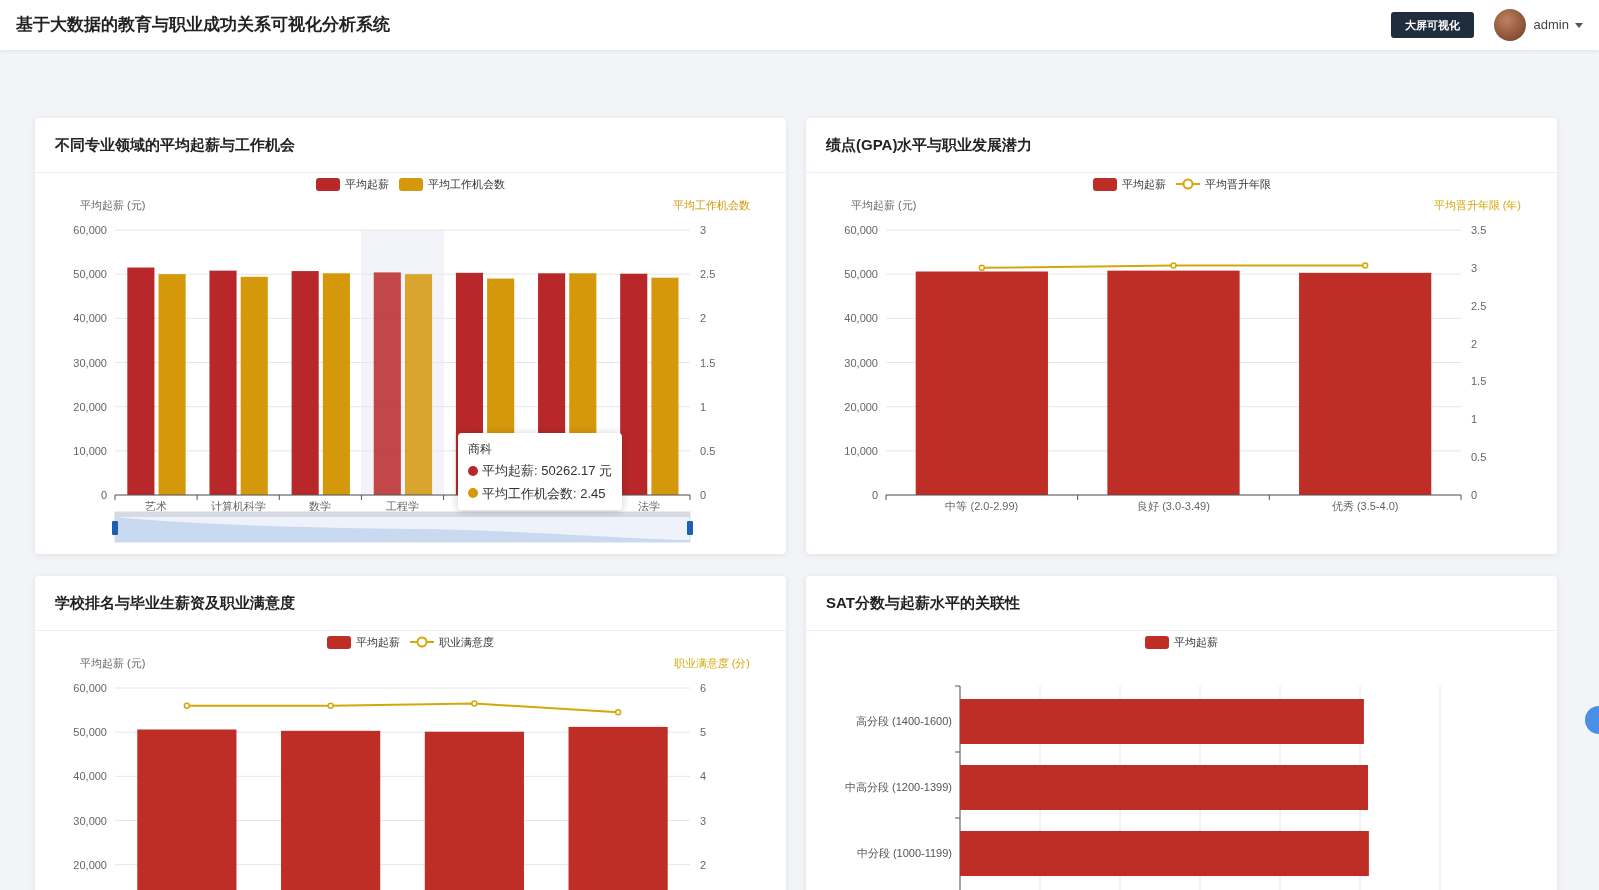 The height and width of the screenshot is (890, 1599). What do you see at coordinates (904, 853) in the screenshot?
I see `axis-label: 中分段 (1000-1199)` at bounding box center [904, 853].